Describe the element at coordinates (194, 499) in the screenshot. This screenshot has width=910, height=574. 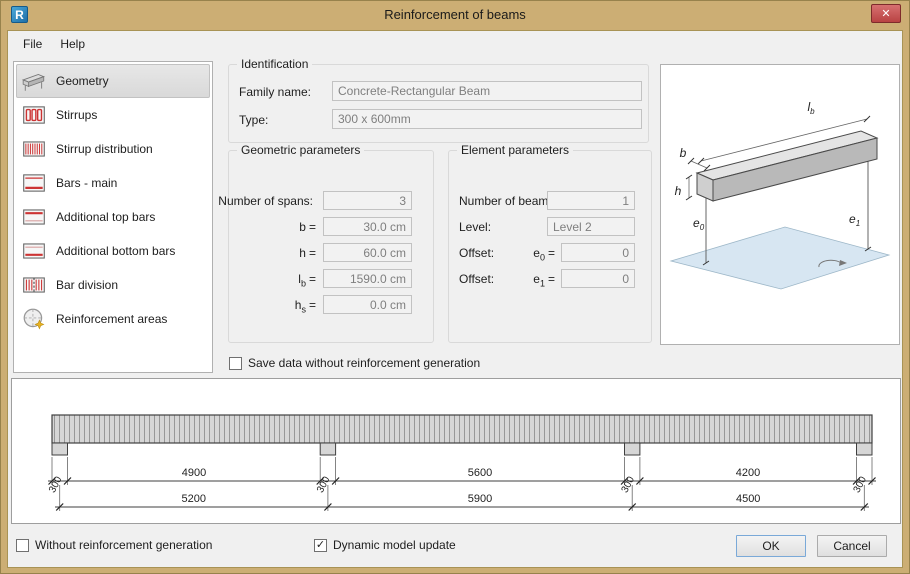
I see `total-dimension-label: 5200` at that location.